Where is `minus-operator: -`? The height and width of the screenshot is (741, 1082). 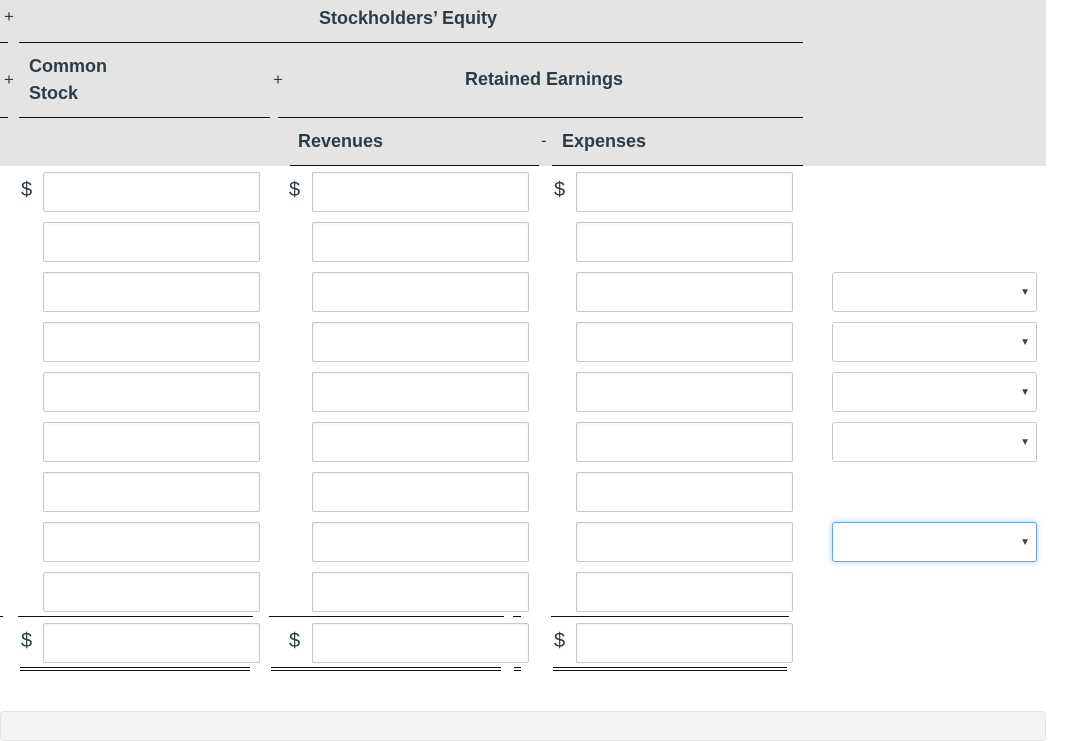 minus-operator: - is located at coordinates (544, 140).